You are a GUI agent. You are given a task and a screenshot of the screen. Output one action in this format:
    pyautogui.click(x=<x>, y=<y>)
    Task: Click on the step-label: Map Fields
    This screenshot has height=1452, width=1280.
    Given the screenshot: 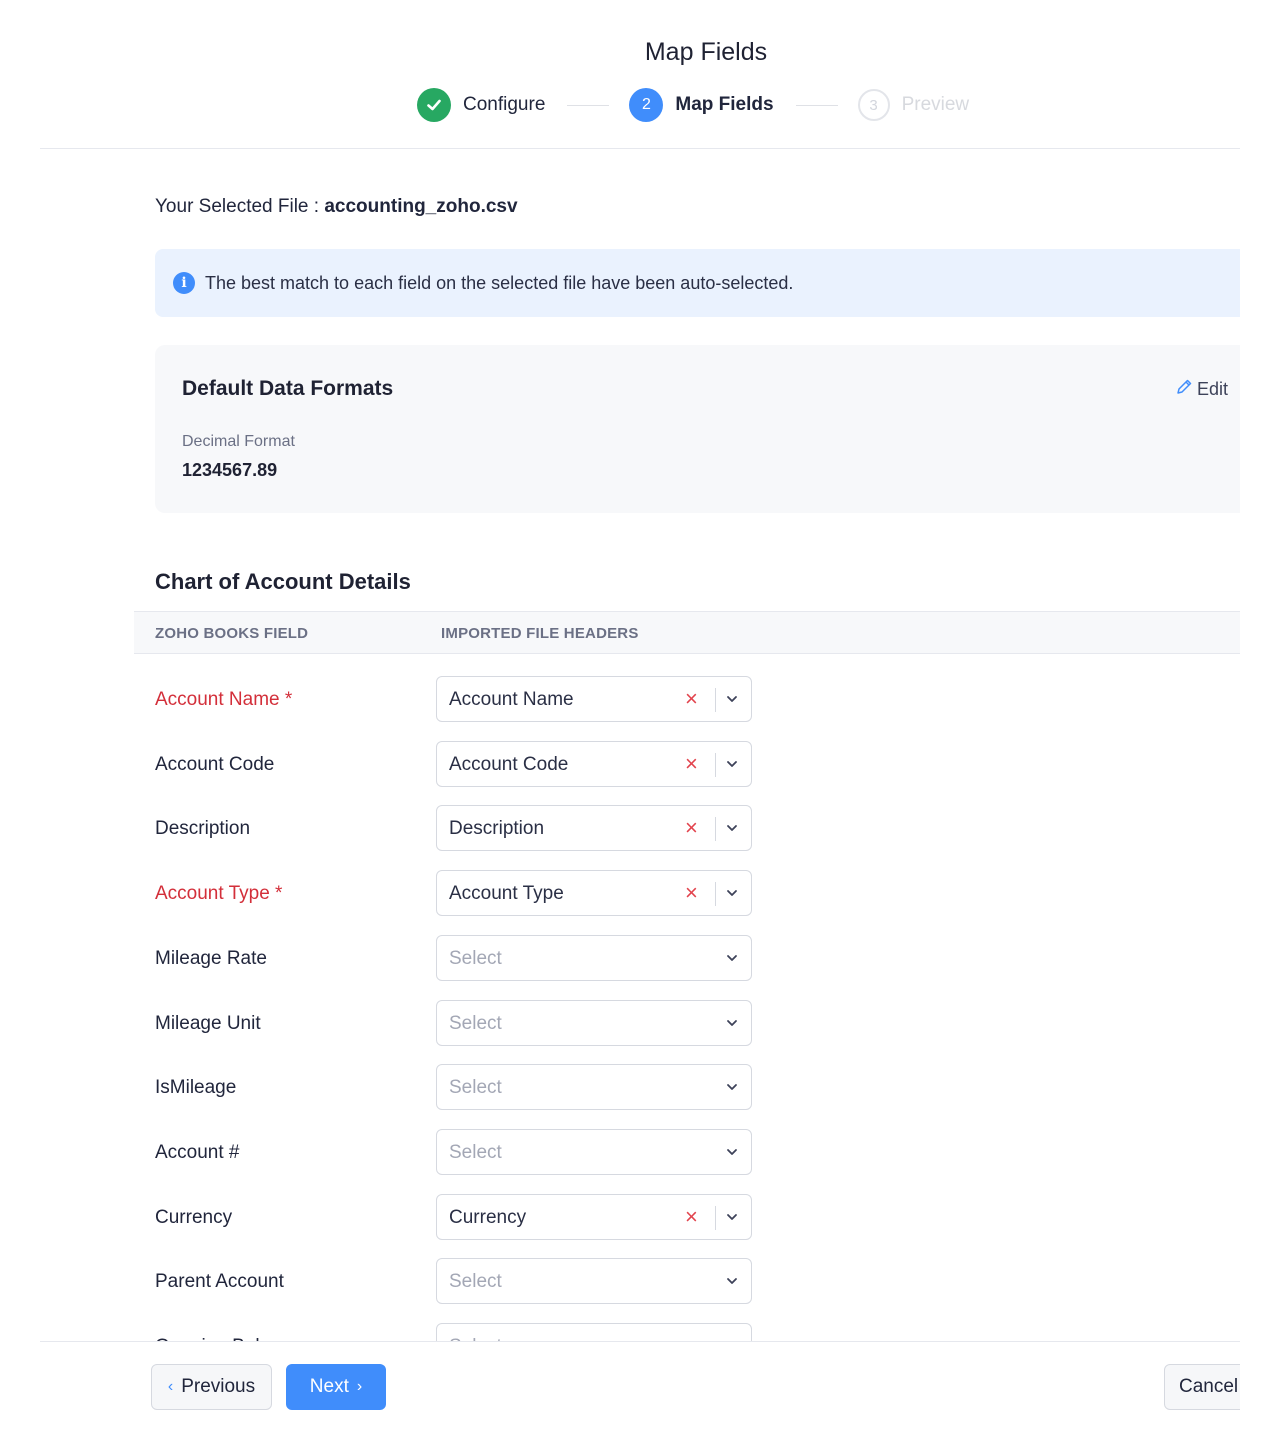 What is the action you would take?
    pyautogui.click(x=724, y=104)
    